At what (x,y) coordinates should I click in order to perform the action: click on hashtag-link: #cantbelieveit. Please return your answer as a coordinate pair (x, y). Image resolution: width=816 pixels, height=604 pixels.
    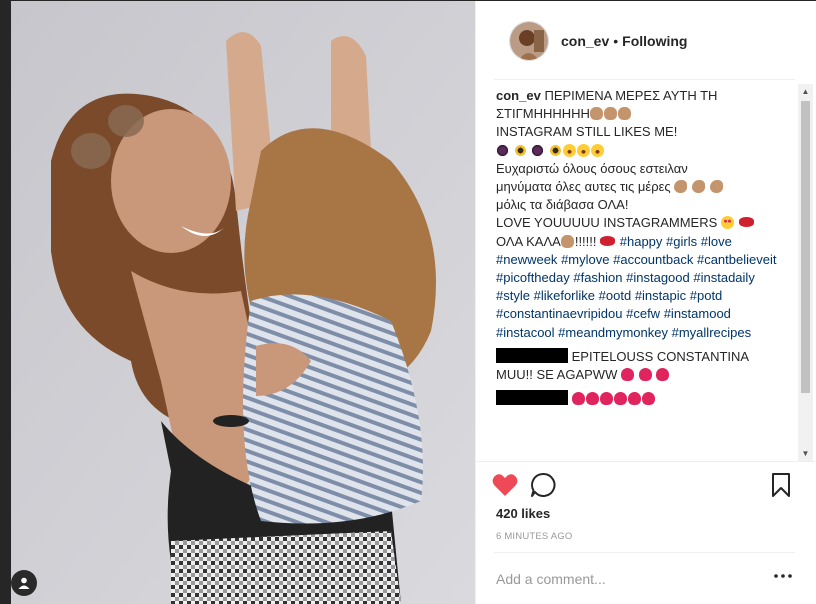
    Looking at the image, I should click on (737, 259).